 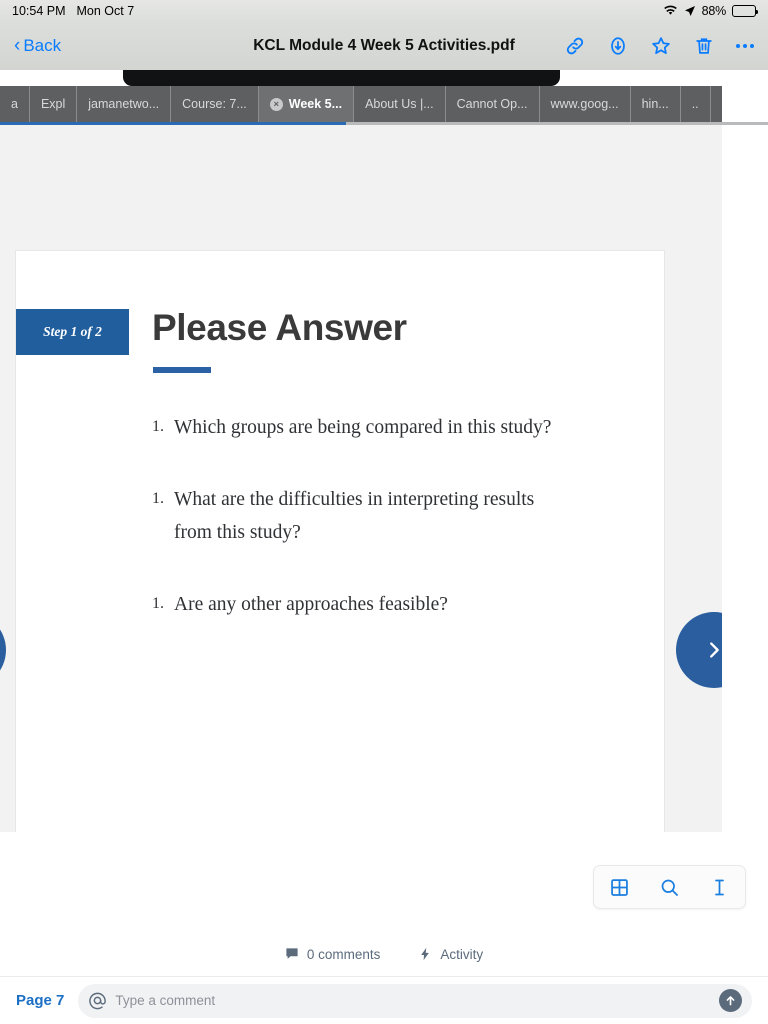 I want to click on comments-count-label: 0 comments, so click(x=343, y=954).